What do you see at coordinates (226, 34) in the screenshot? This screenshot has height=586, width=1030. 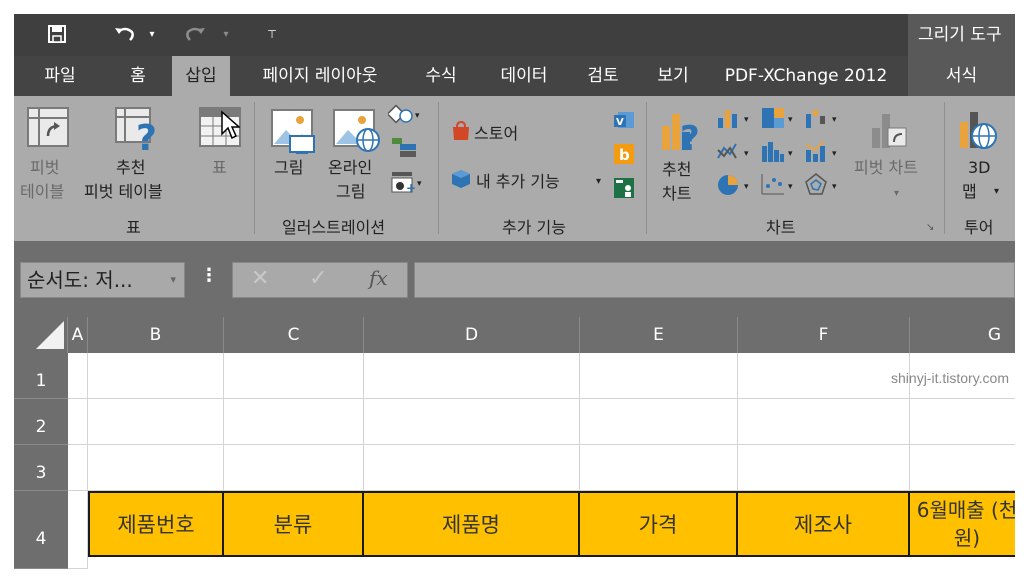 I see `redo-dropdown-icon: ▾` at bounding box center [226, 34].